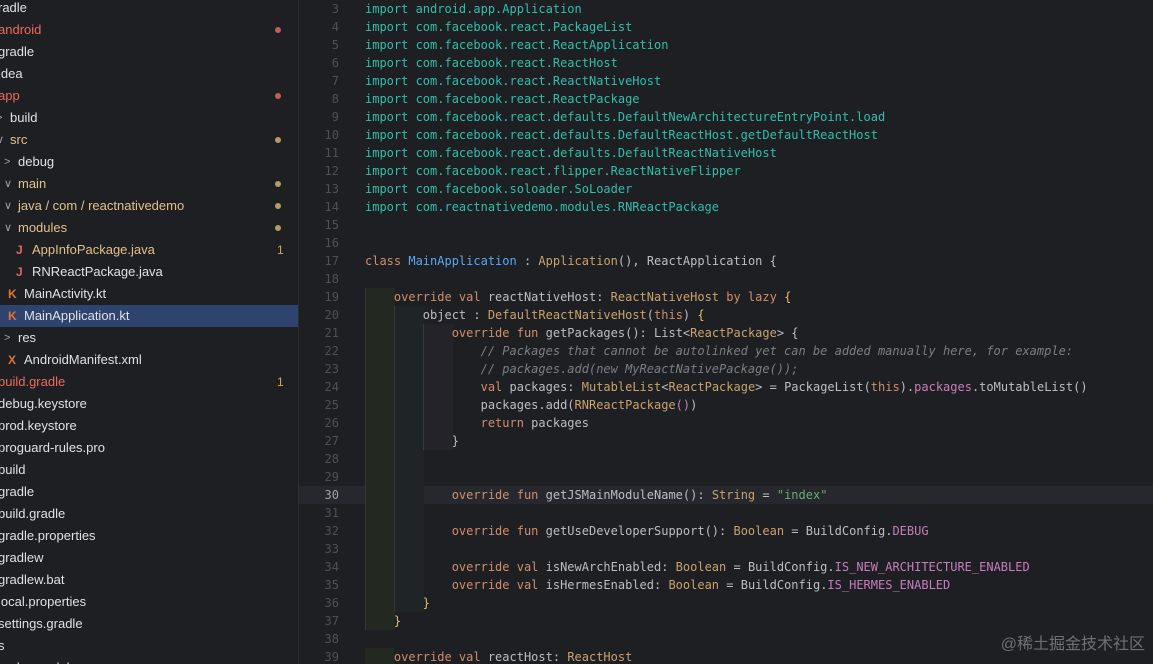 The image size is (1153, 664). What do you see at coordinates (726, 621) in the screenshot?
I see `code-line: 37 }` at bounding box center [726, 621].